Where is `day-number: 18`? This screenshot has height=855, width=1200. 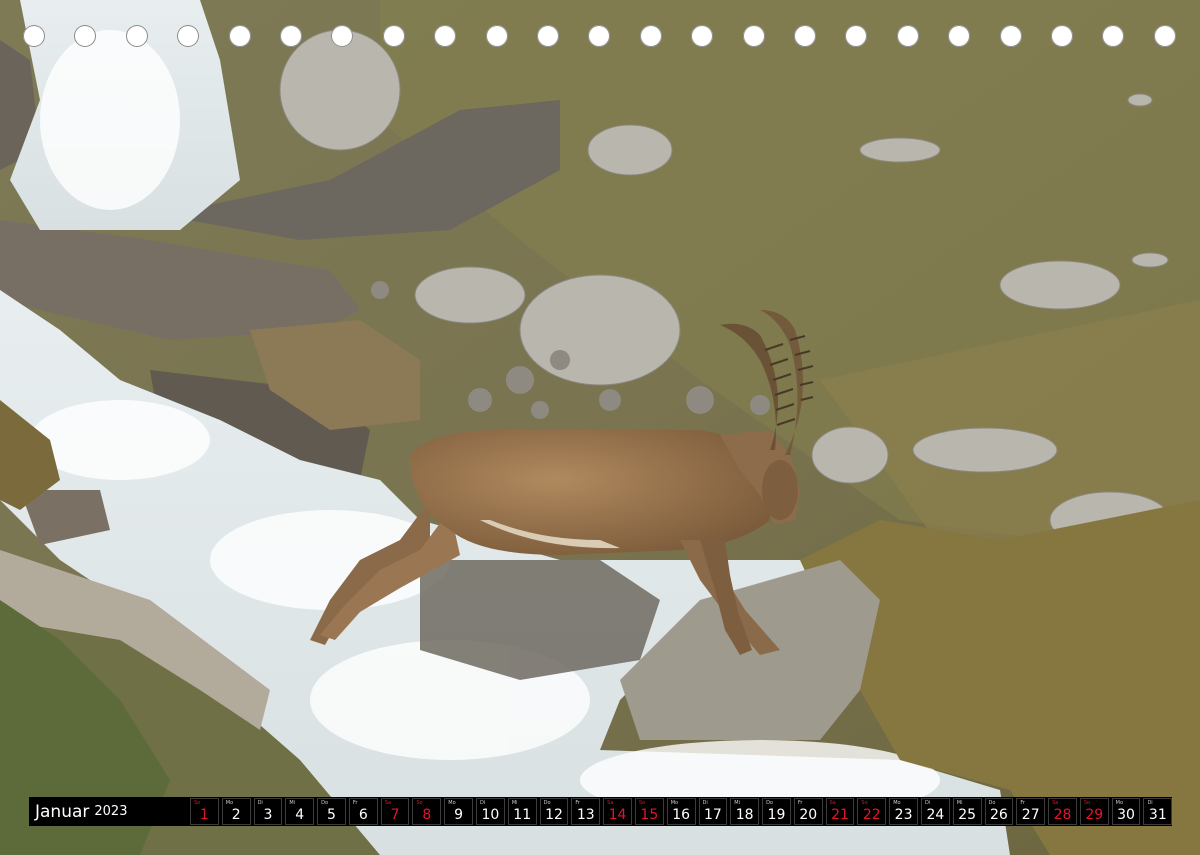 day-number: 18 is located at coordinates (744, 815).